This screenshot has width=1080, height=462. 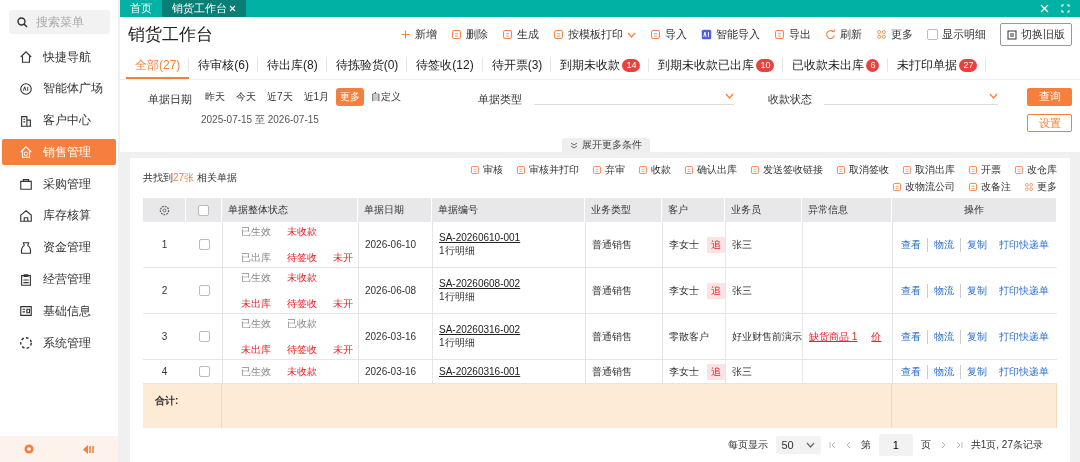 I want to click on order-link: SA-20260608-002, so click(x=480, y=283).